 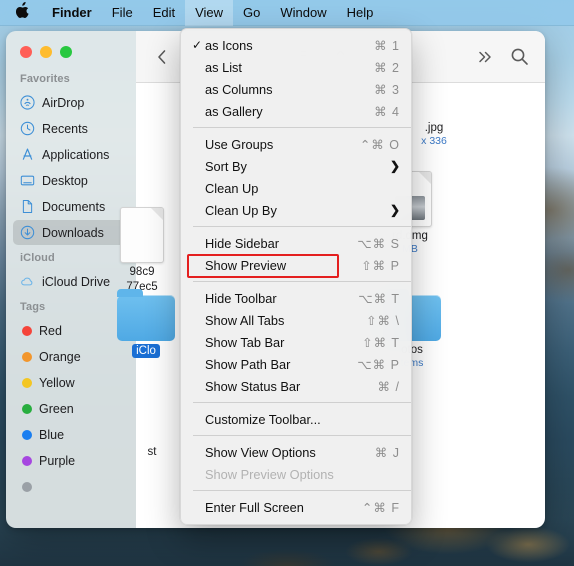 What do you see at coordinates (56, 408) in the screenshot?
I see `sidebar-item-label: Green` at bounding box center [56, 408].